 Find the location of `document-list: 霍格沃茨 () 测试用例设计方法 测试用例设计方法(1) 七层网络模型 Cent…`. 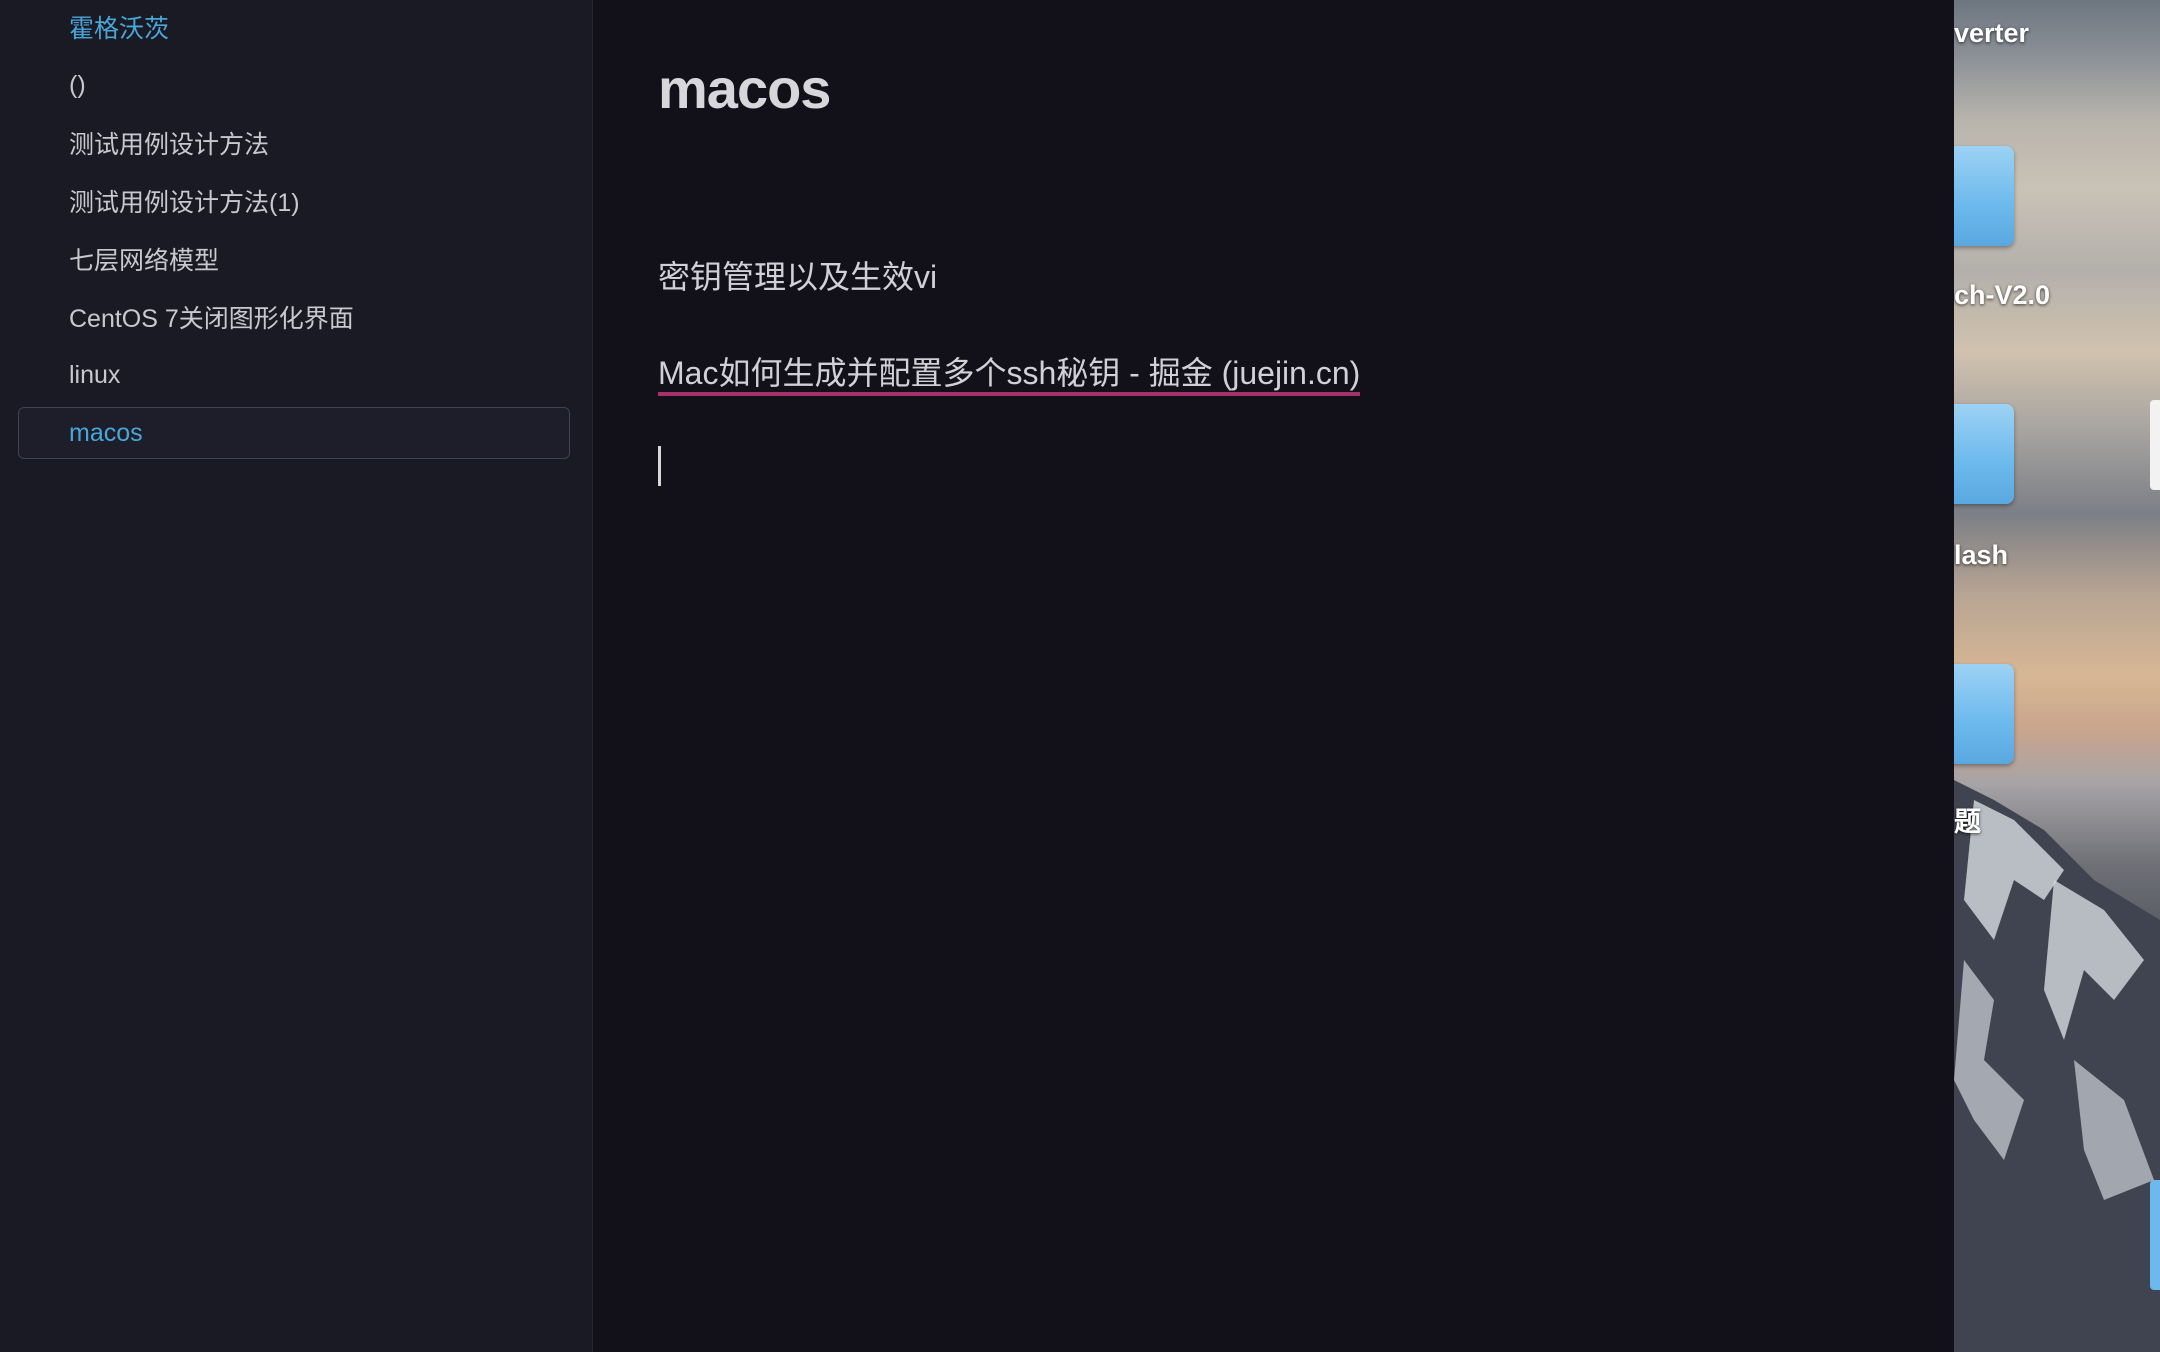

document-list: 霍格沃茨 () 测试用例设计方法 测试用例设计方法(1) 七层网络模型 Cent… is located at coordinates (296, 232).